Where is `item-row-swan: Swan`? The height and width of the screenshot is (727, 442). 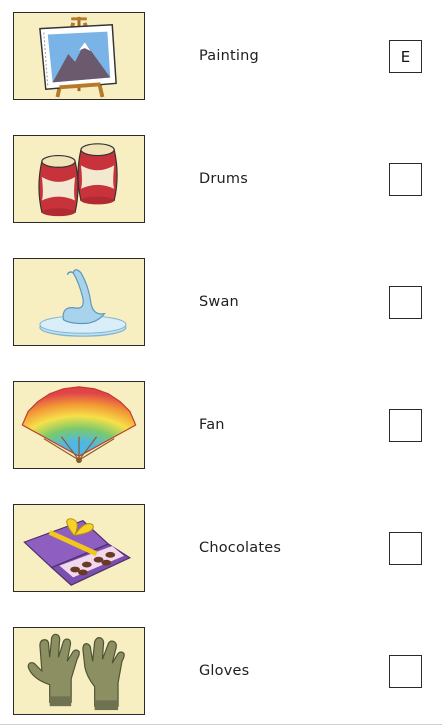 item-row-swan: Swan is located at coordinates (221, 303).